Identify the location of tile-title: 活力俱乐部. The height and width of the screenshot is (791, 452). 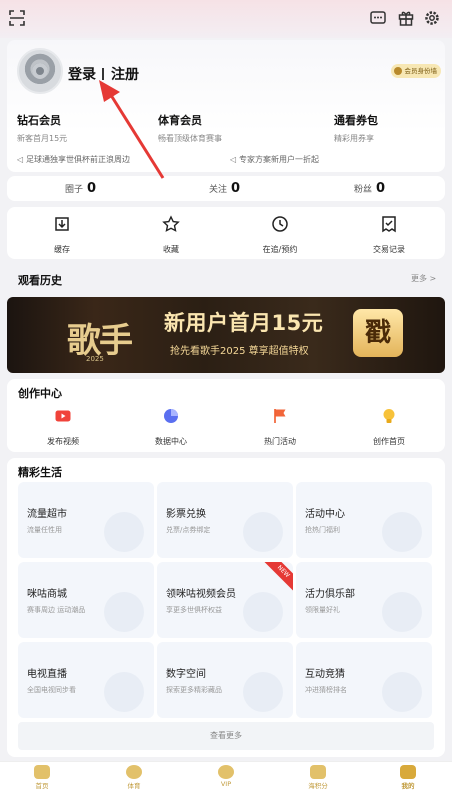
(330, 594).